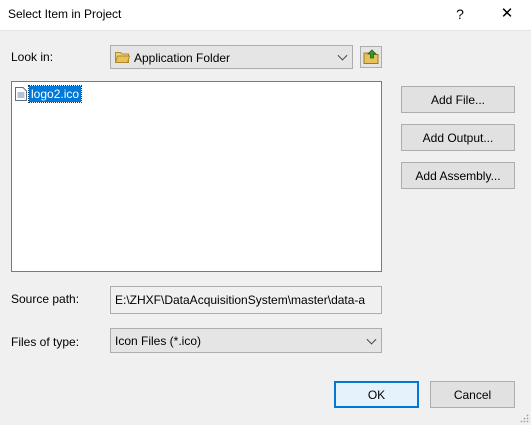 Image resolution: width=531 pixels, height=425 pixels. Describe the element at coordinates (376, 394) in the screenshot. I see `ok-button: OK` at that location.